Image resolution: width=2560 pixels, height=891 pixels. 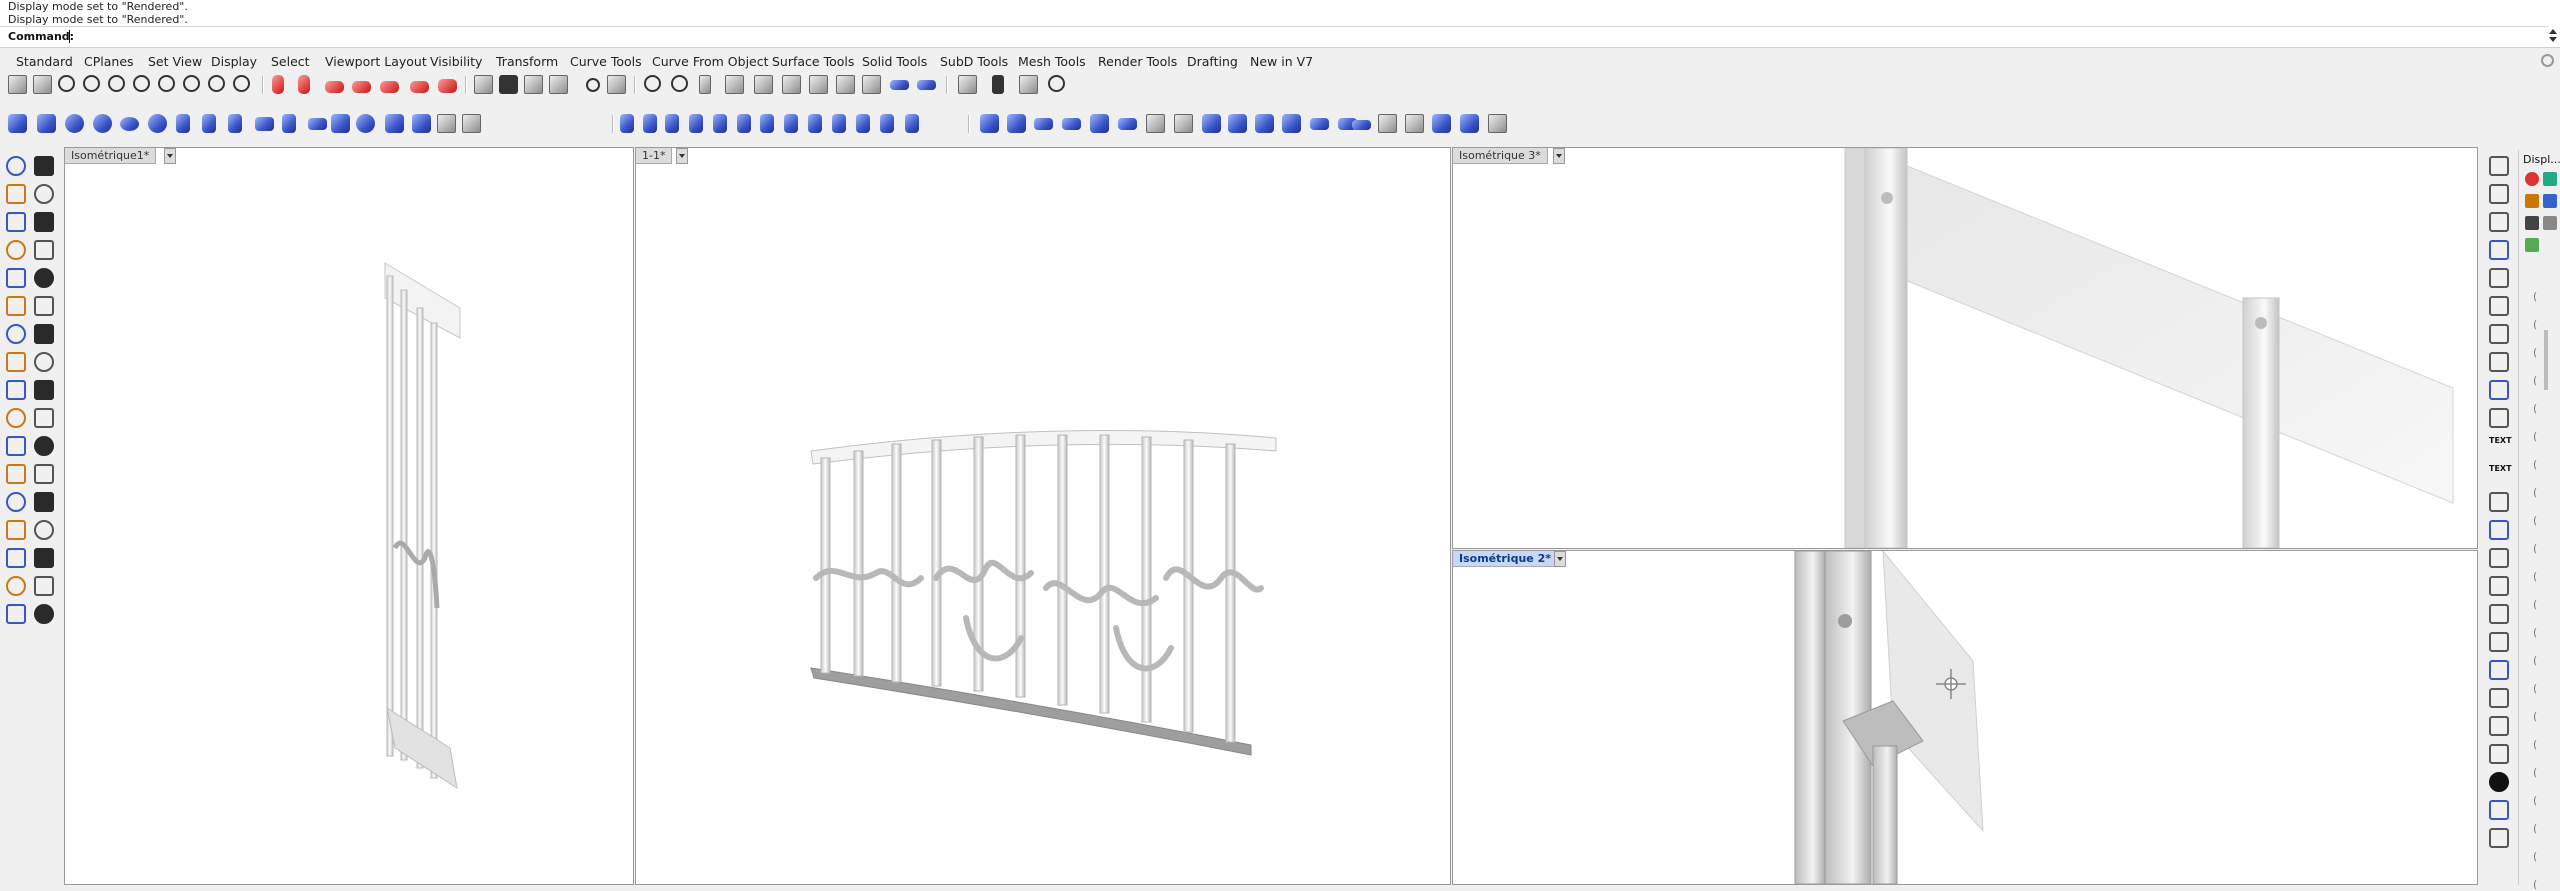 I want to click on zoom-window-icon, so click(x=91, y=83).